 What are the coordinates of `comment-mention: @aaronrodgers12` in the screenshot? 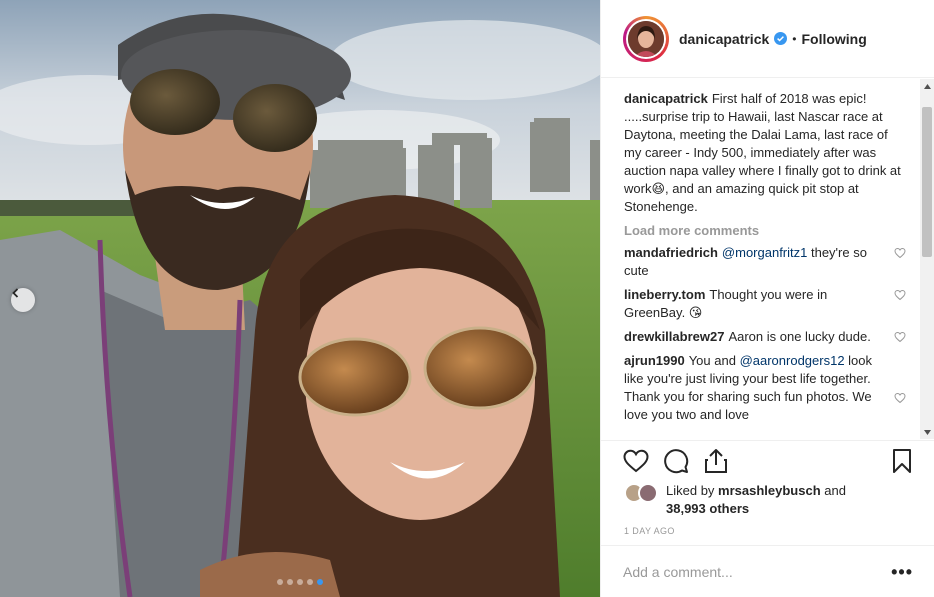 It's located at (792, 360).